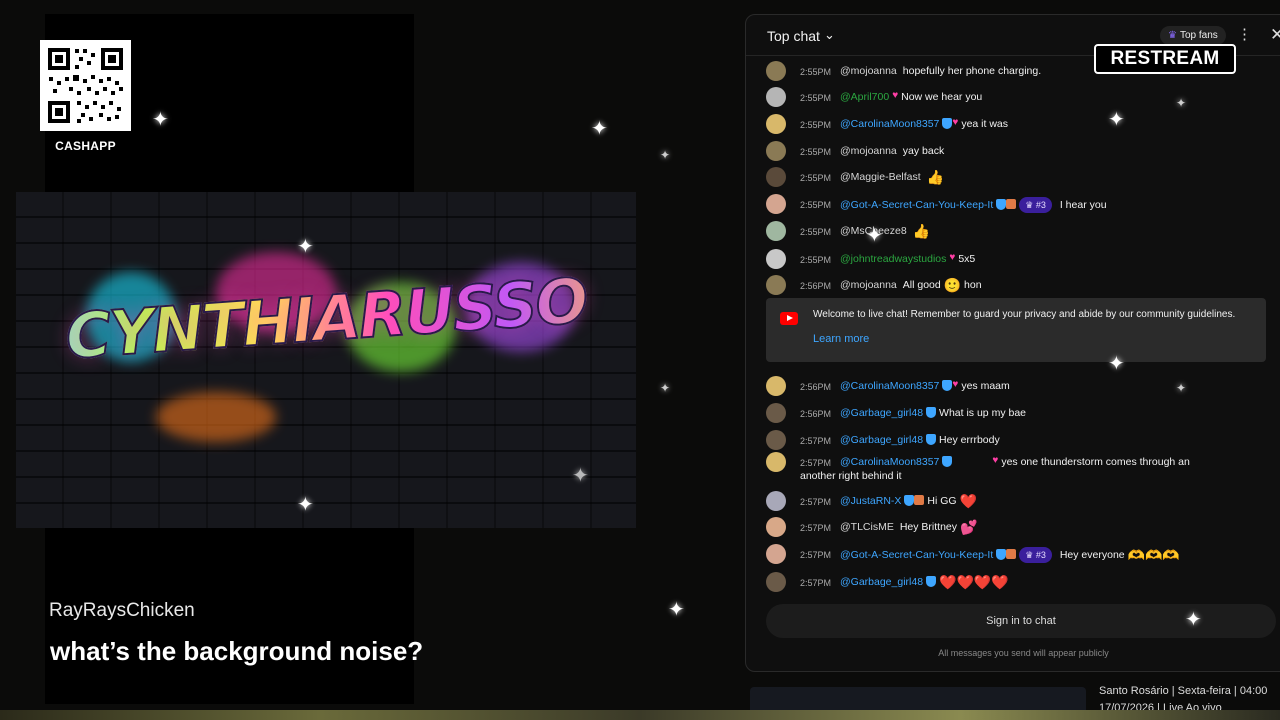  What do you see at coordinates (1093, 555) in the screenshot?
I see `message-text: Hey everyone` at bounding box center [1093, 555].